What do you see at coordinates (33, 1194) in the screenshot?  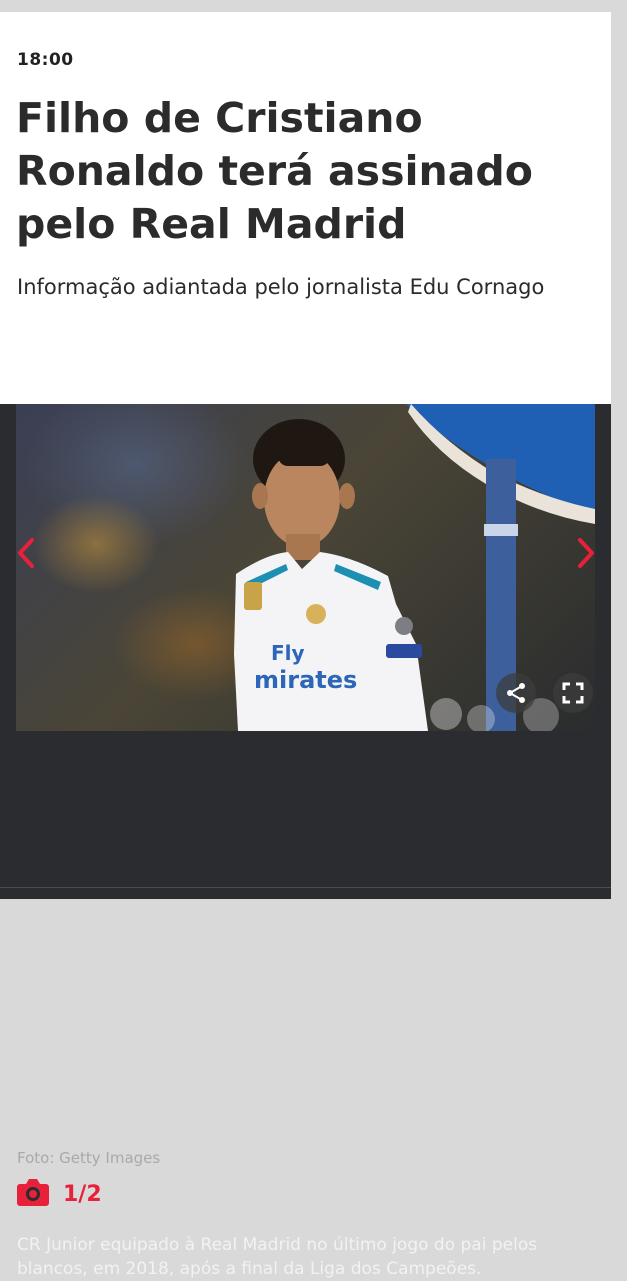 I see `camera-icon` at bounding box center [33, 1194].